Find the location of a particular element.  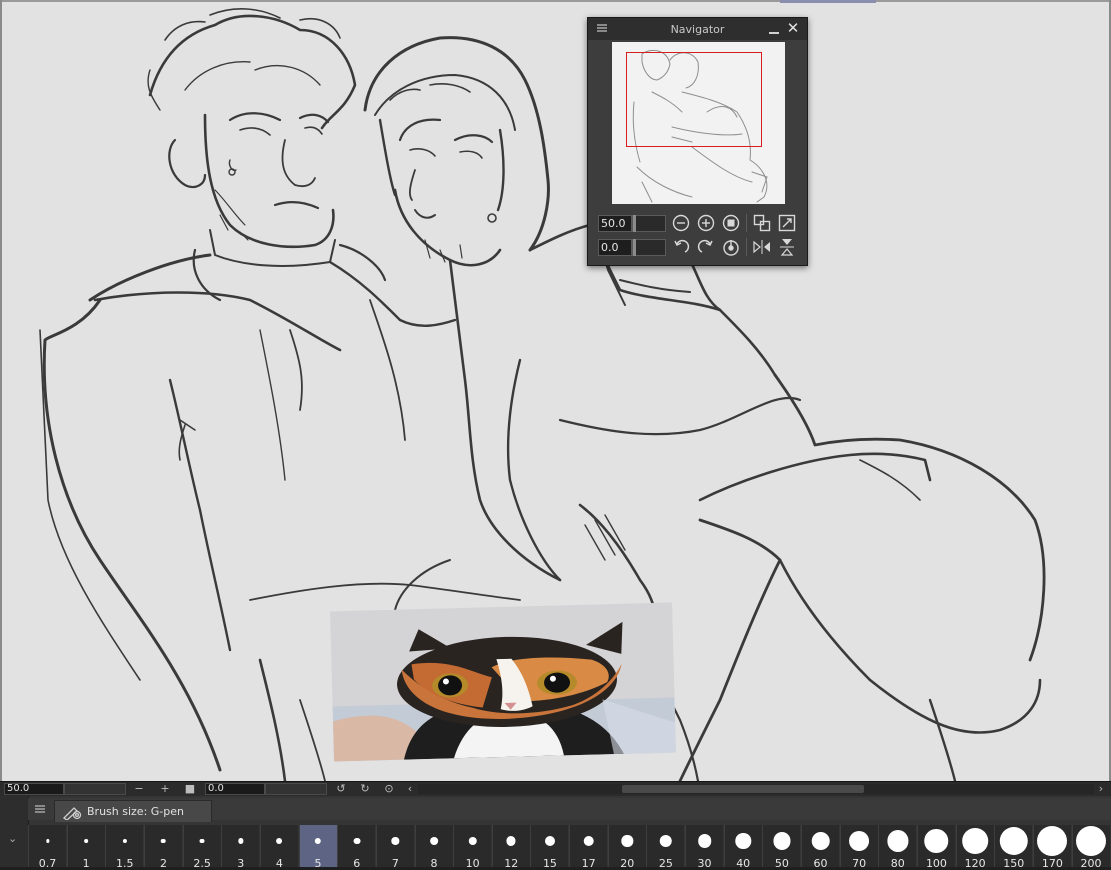

zoom-out-icon is located at coordinates (681, 223).